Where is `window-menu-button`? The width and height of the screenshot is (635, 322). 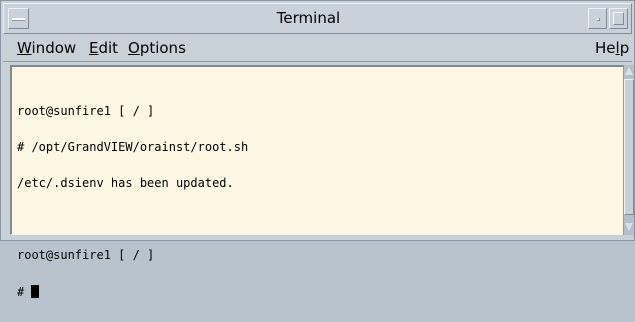
window-menu-button is located at coordinates (18, 18).